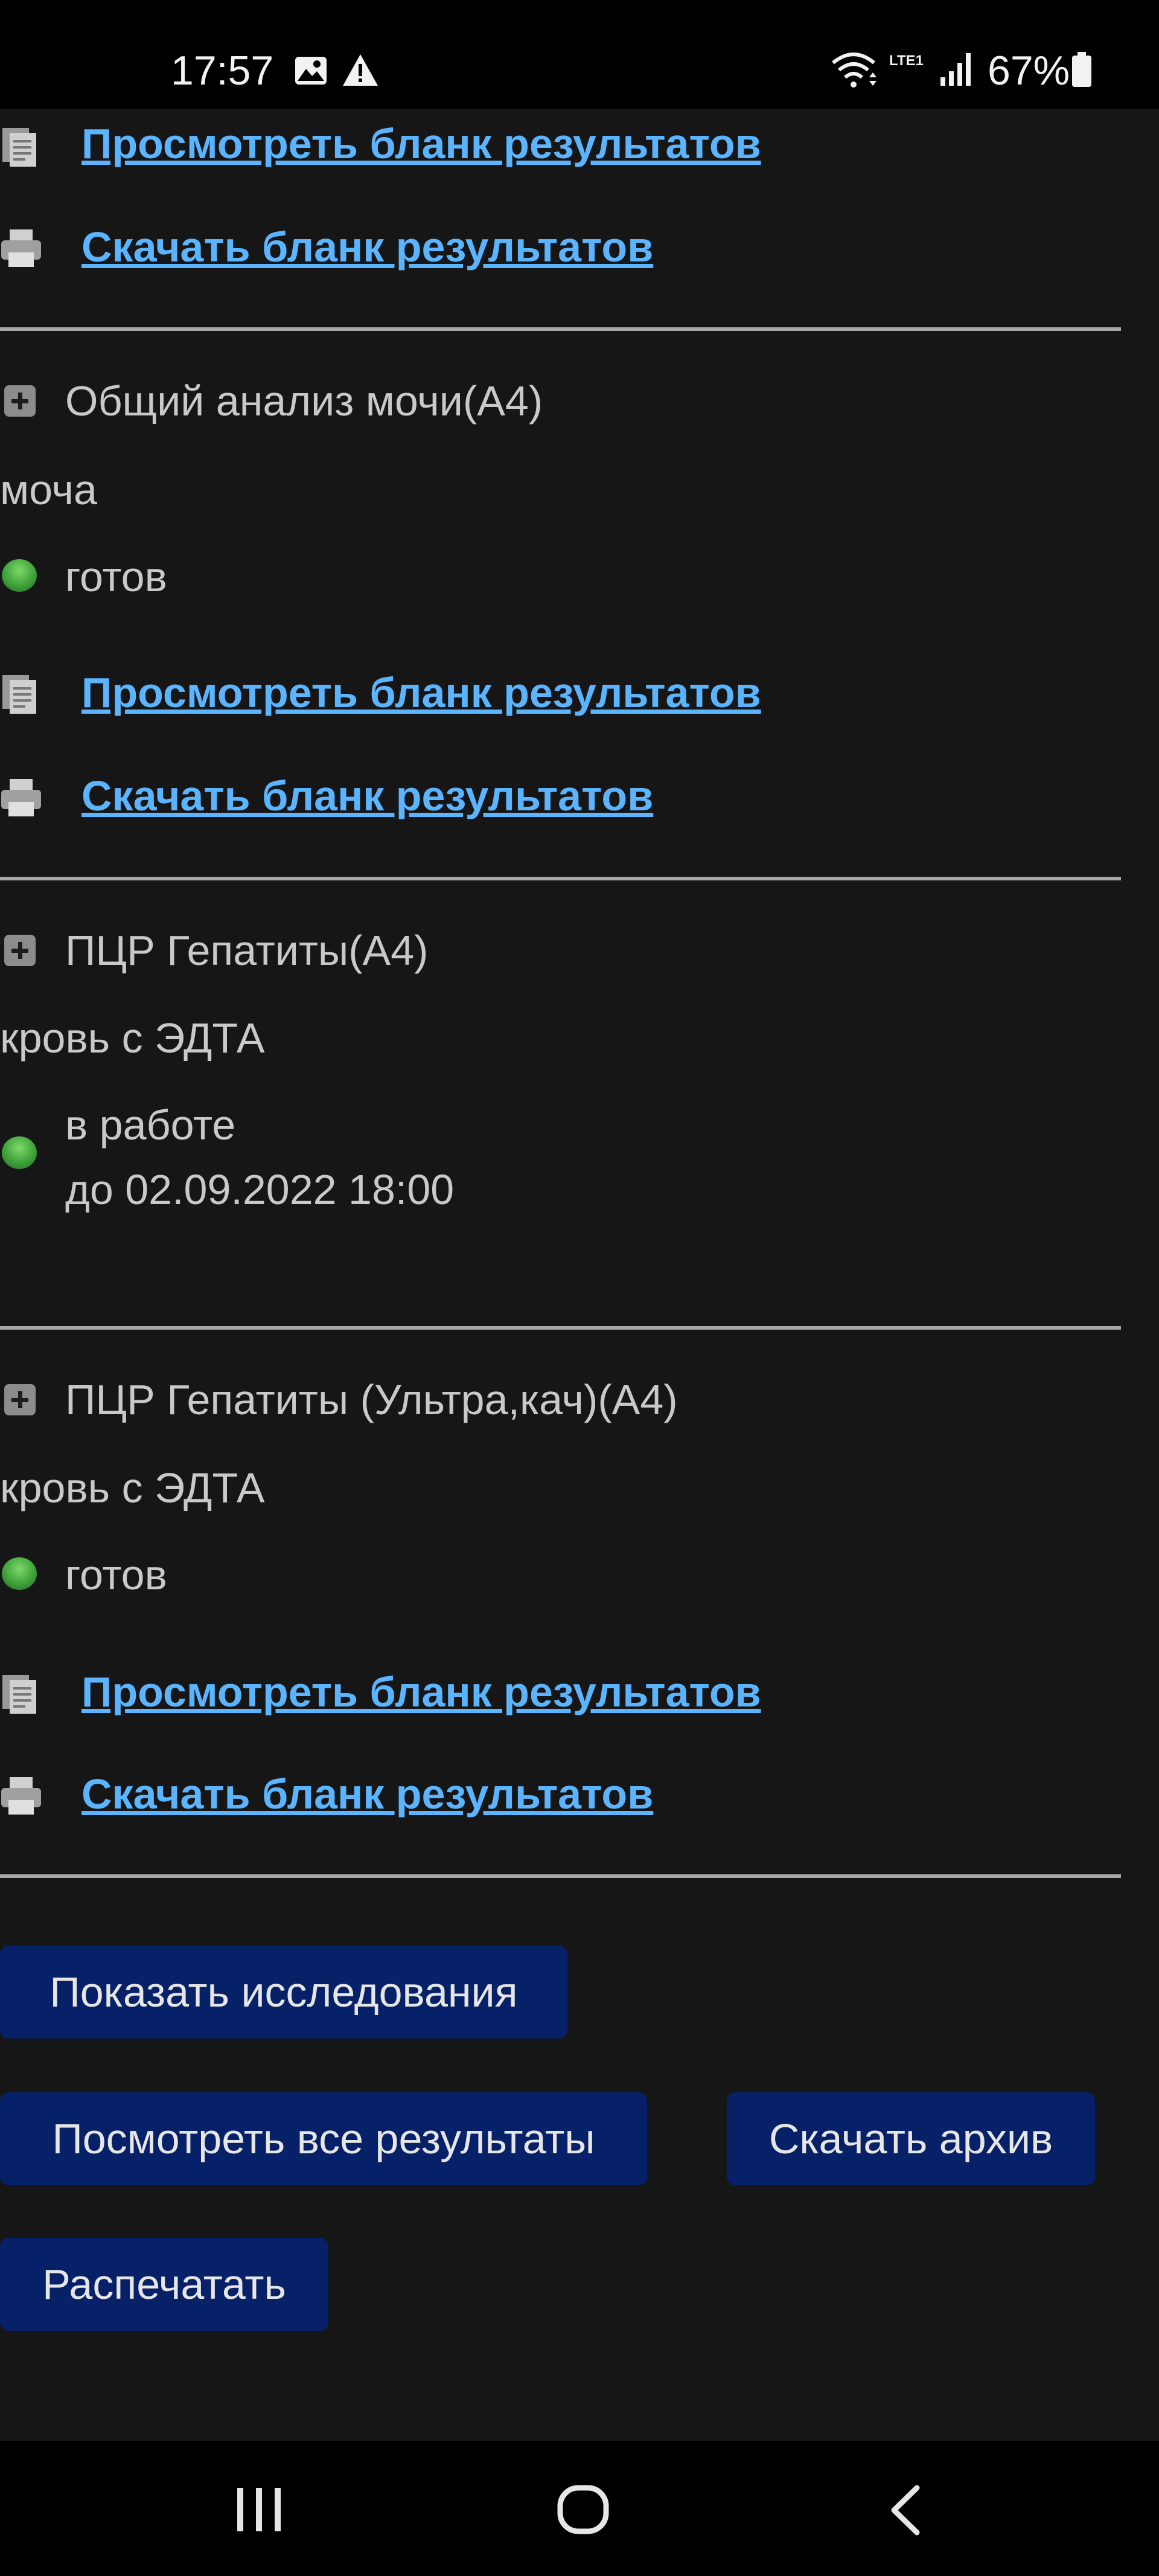 The width and height of the screenshot is (1159, 2576). Describe the element at coordinates (854, 70) in the screenshot. I see `wifi-icon` at that location.